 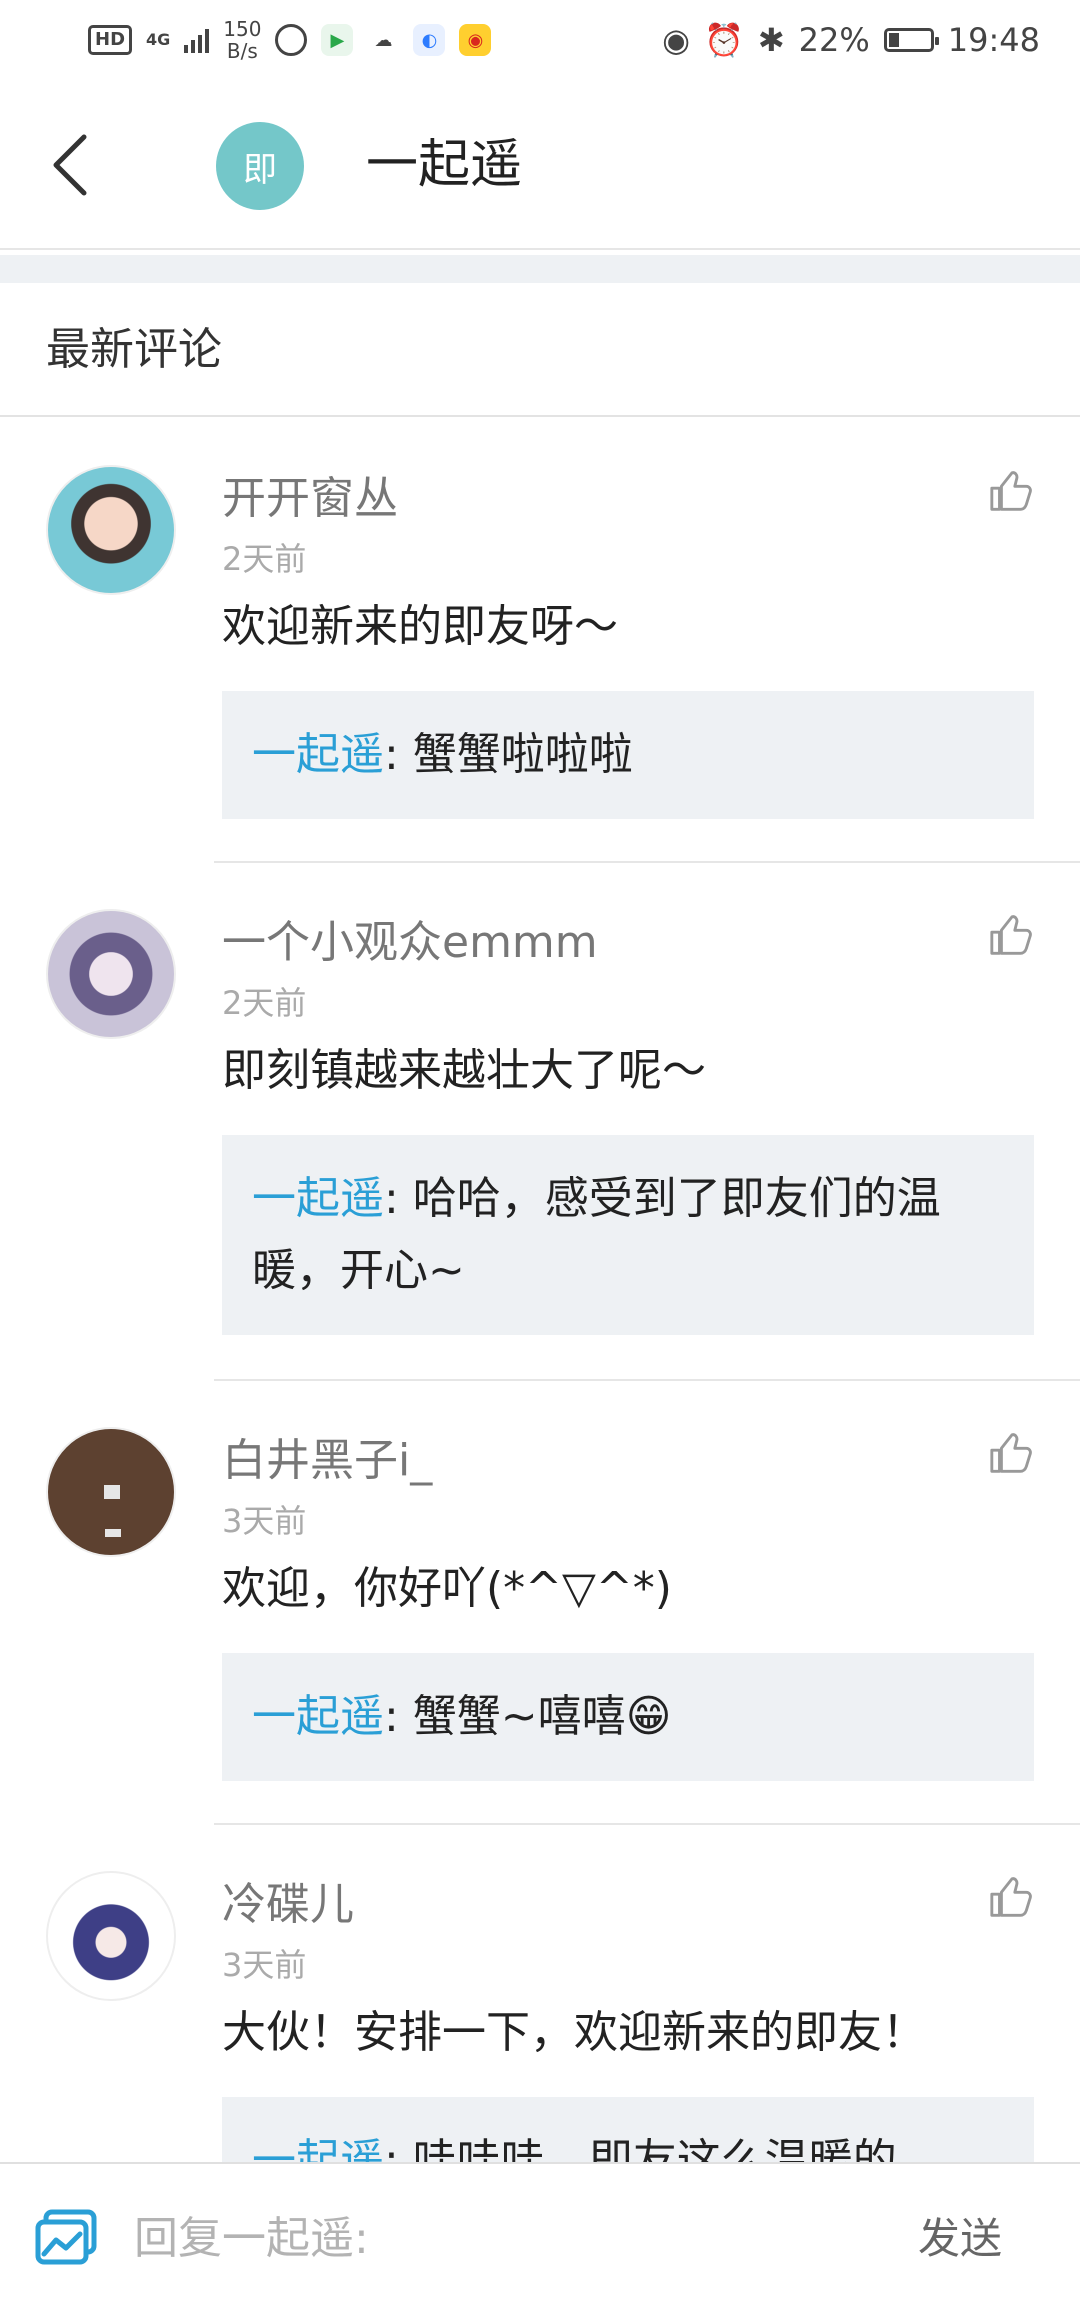 What do you see at coordinates (911, 40) in the screenshot?
I see `battery-icon` at bounding box center [911, 40].